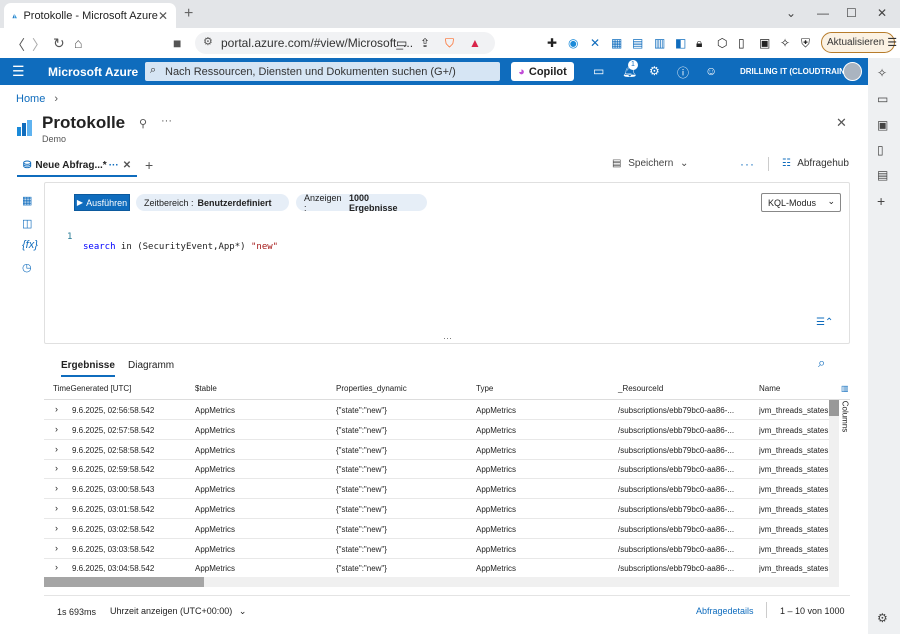 The height and width of the screenshot is (634, 900). I want to click on breadcrumb-home: Home, so click(30, 99).